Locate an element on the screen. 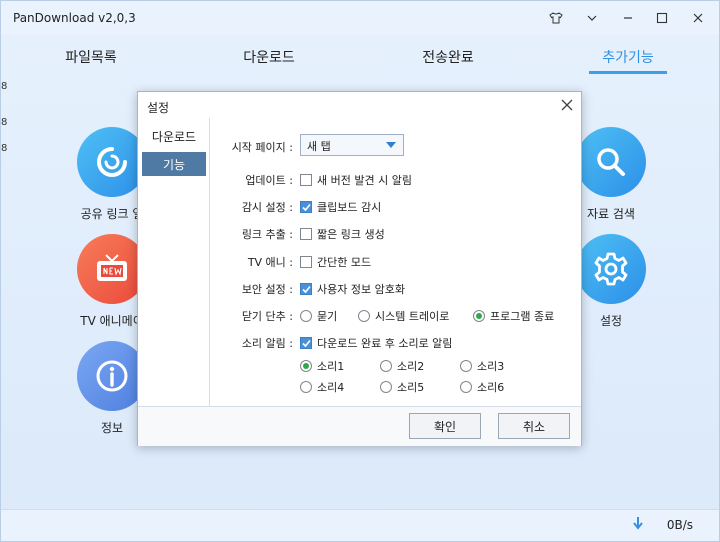  radio-label: 소리5 is located at coordinates (411, 387).